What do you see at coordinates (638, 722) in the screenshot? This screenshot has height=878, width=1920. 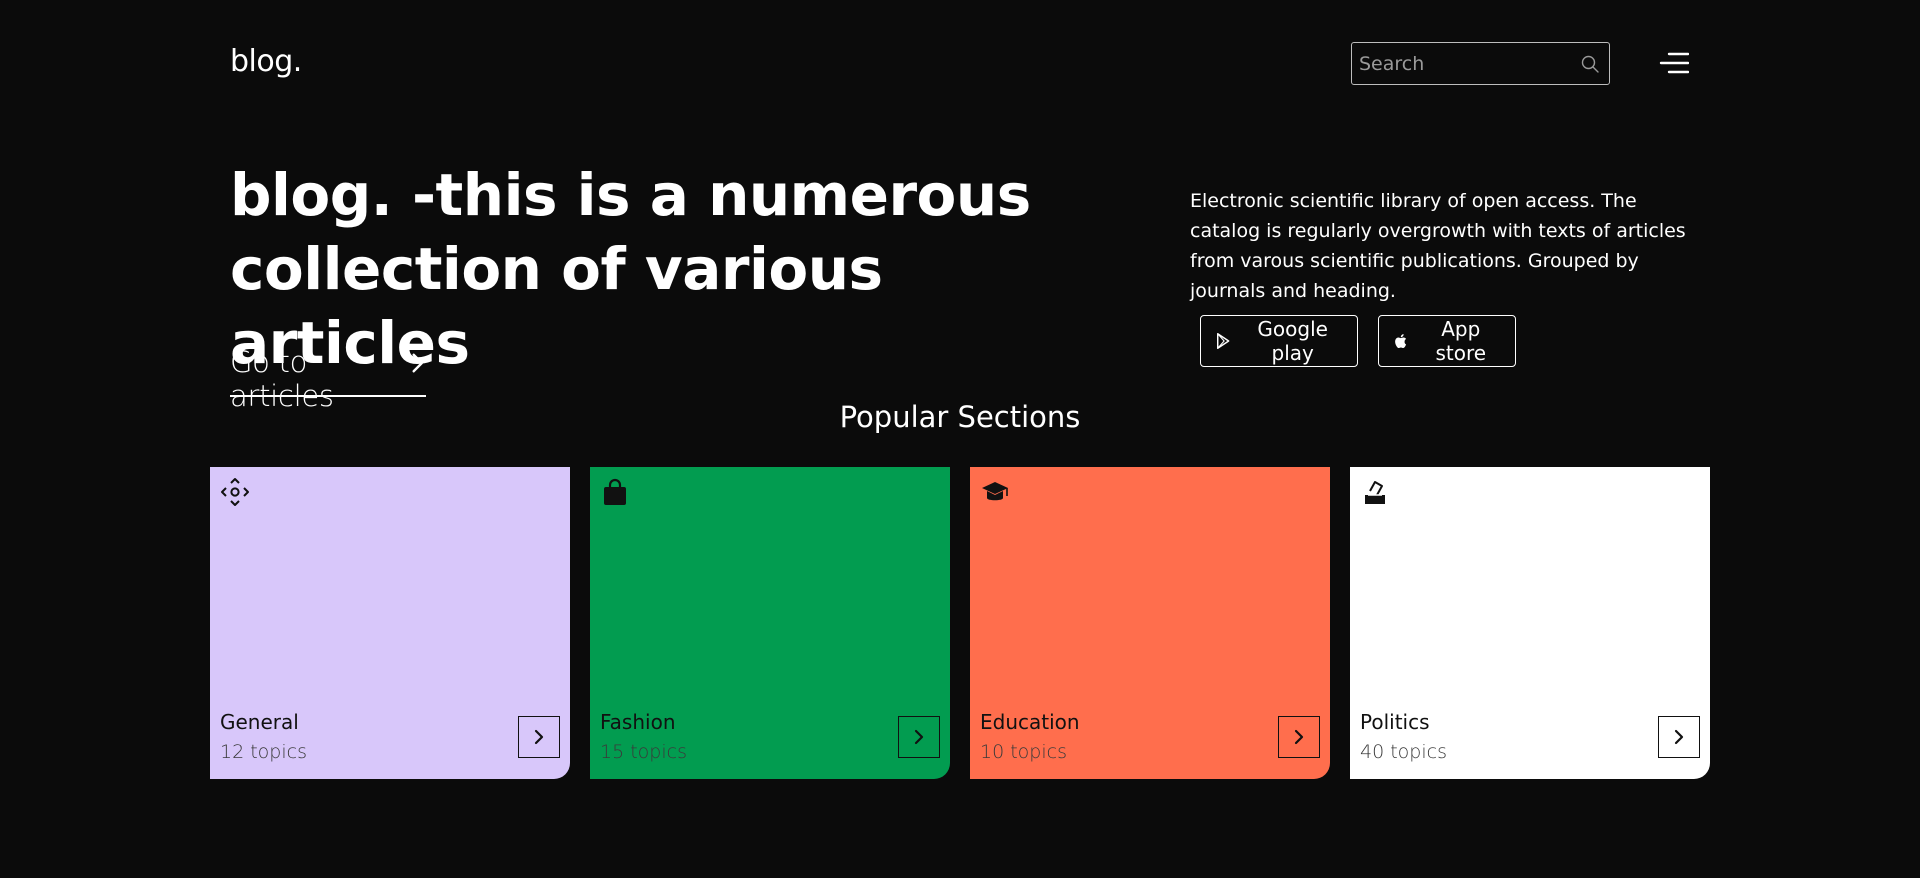 I see `card-name: Fashion` at bounding box center [638, 722].